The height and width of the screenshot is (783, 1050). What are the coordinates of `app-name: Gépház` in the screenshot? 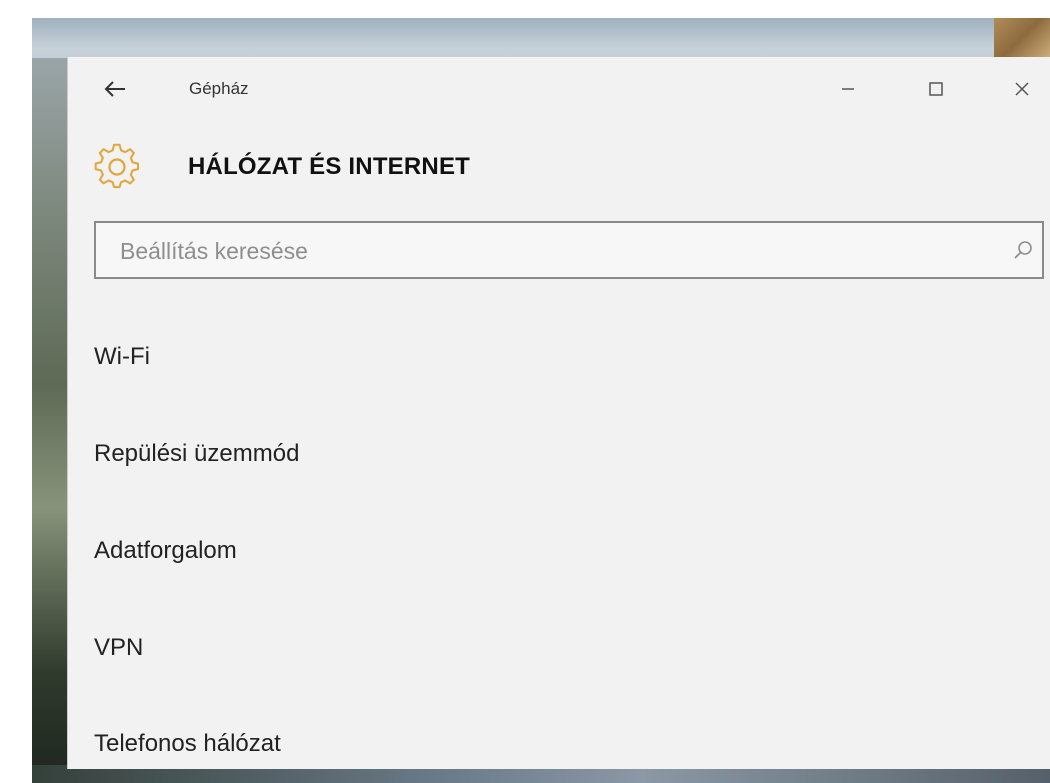 It's located at (219, 88).